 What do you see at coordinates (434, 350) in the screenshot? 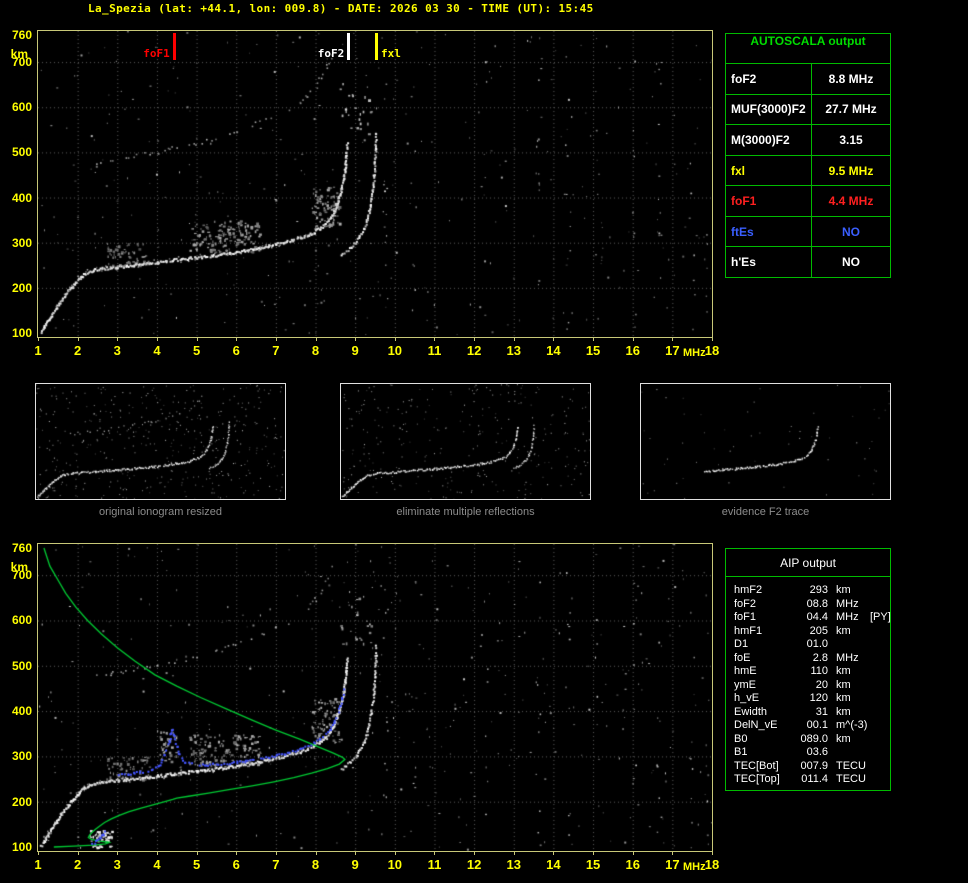
I see `top-x-tick-label: 11` at bounding box center [434, 350].